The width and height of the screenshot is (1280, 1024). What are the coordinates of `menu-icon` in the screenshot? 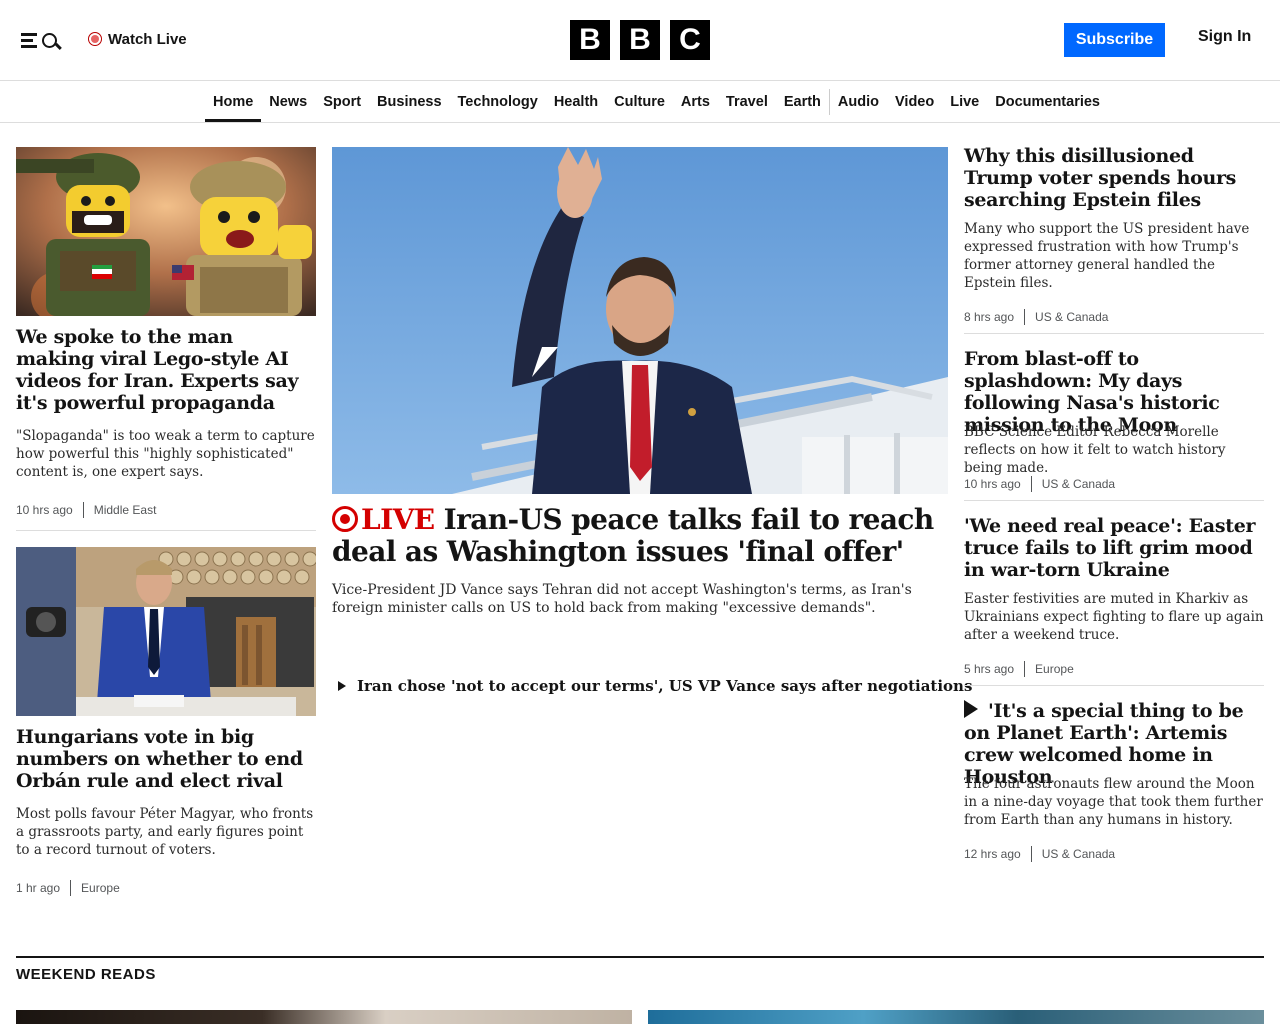 It's located at (29, 34).